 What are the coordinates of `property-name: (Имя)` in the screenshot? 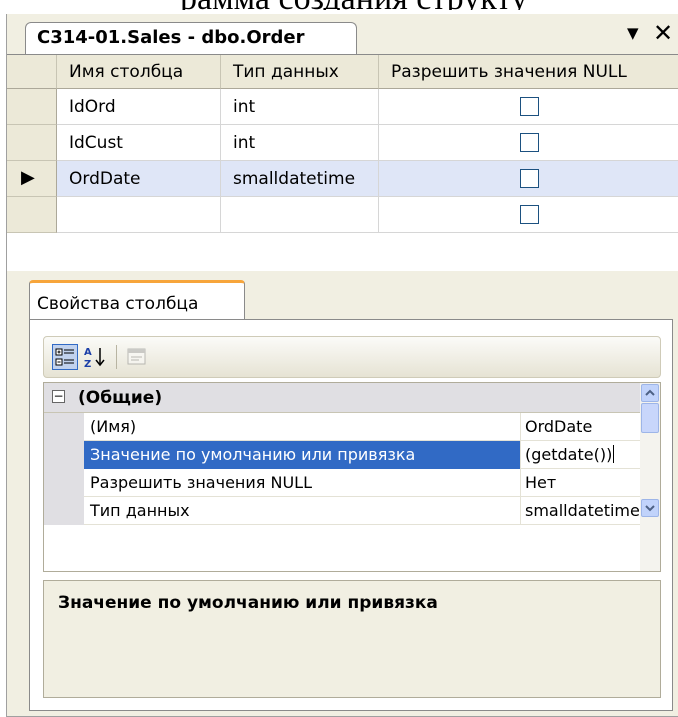 It's located at (113, 426).